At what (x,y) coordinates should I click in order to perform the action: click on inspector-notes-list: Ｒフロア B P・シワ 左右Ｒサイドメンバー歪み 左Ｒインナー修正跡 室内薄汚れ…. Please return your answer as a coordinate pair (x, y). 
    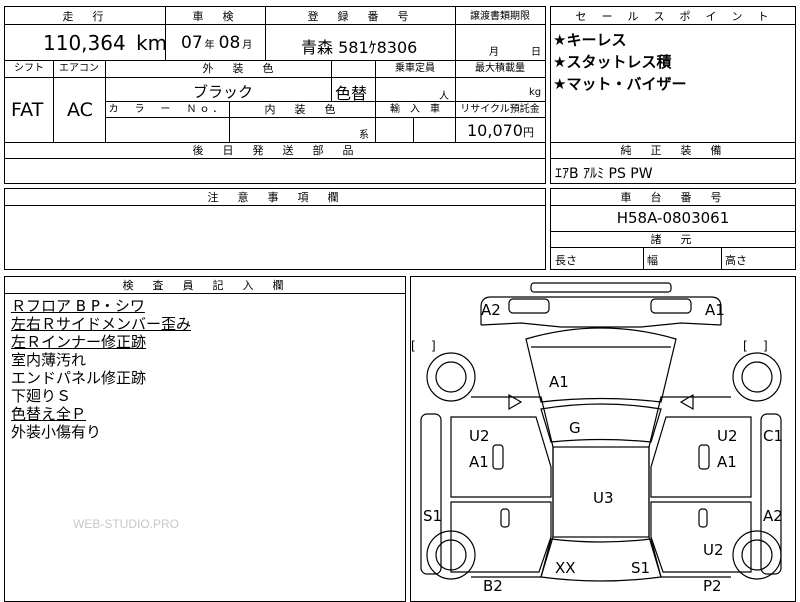
    Looking at the image, I should click on (101, 369).